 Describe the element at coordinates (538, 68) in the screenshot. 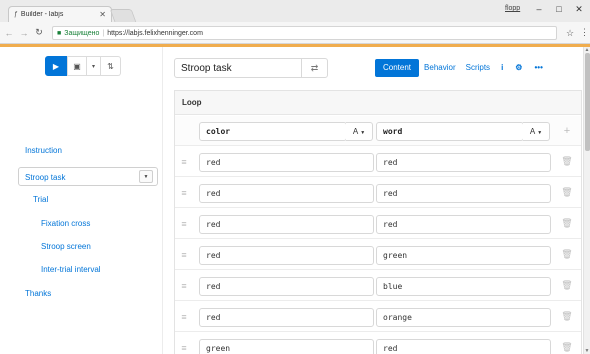

I see `more-icon: •••` at that location.